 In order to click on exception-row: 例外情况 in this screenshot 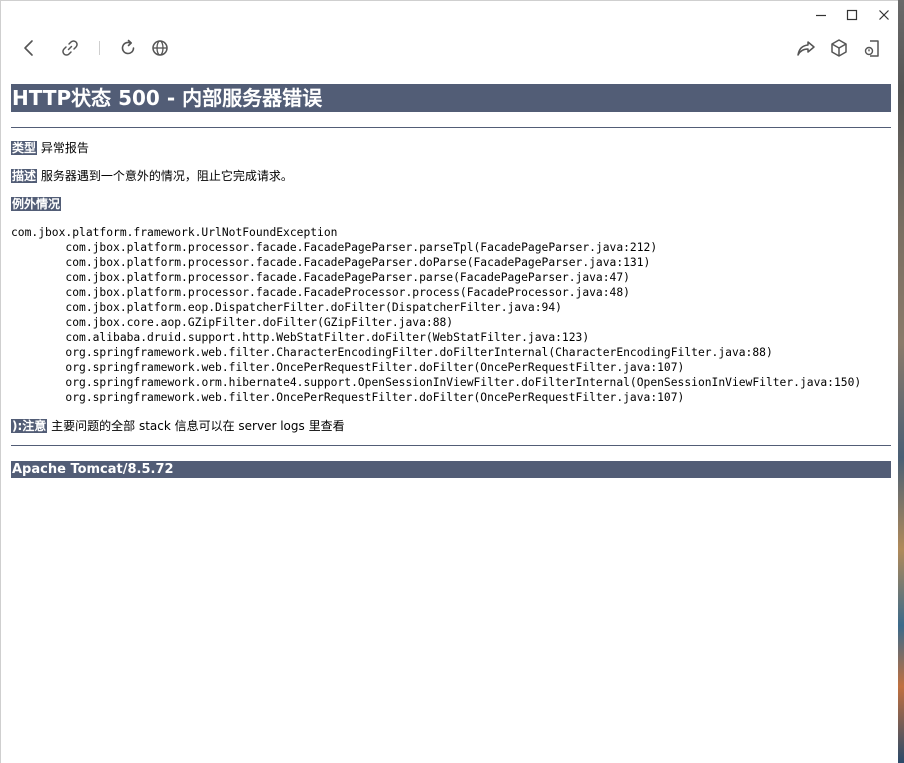, I will do `click(36, 204)`.